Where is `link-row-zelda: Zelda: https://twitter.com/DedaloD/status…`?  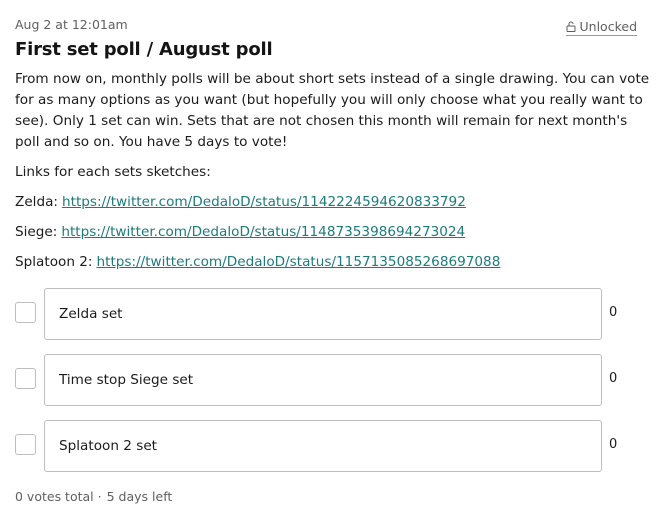 link-row-zelda: Zelda: https://twitter.com/DedaloD/status… is located at coordinates (335, 202).